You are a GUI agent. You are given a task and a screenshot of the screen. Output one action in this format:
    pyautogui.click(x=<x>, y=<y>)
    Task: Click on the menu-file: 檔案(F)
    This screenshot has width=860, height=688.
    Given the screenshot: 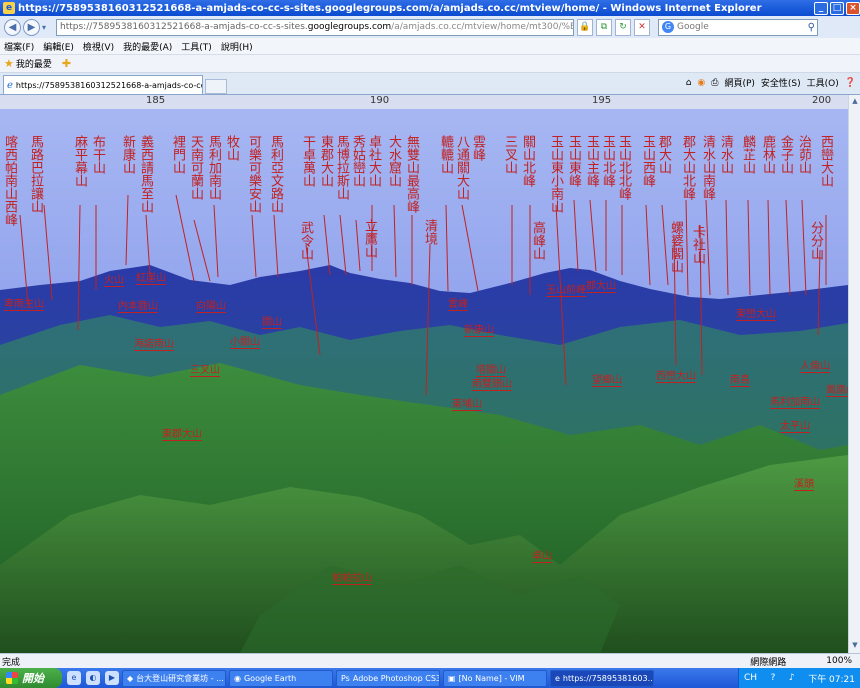 What is the action you would take?
    pyautogui.click(x=19, y=46)
    